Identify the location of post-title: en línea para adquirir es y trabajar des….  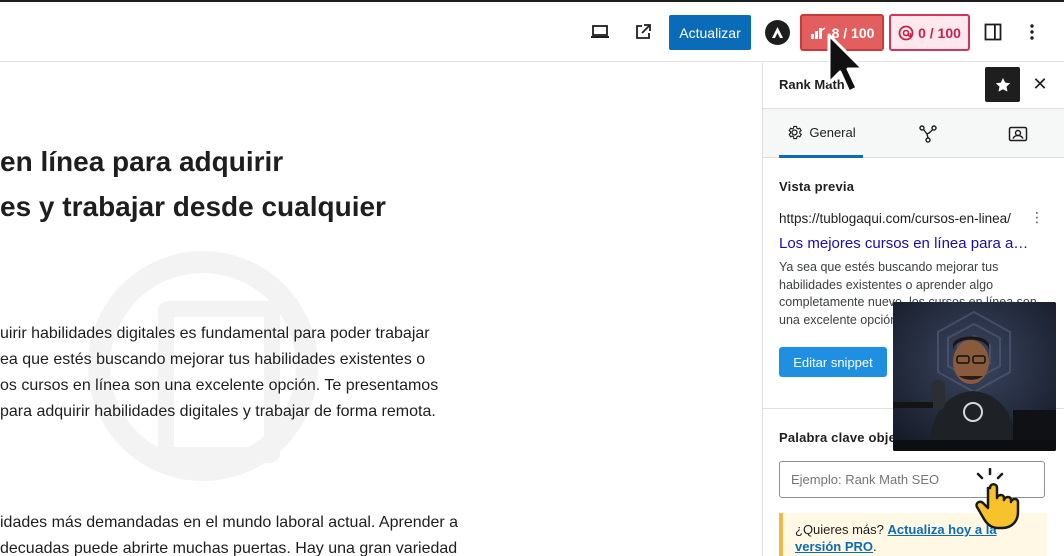
(375, 184).